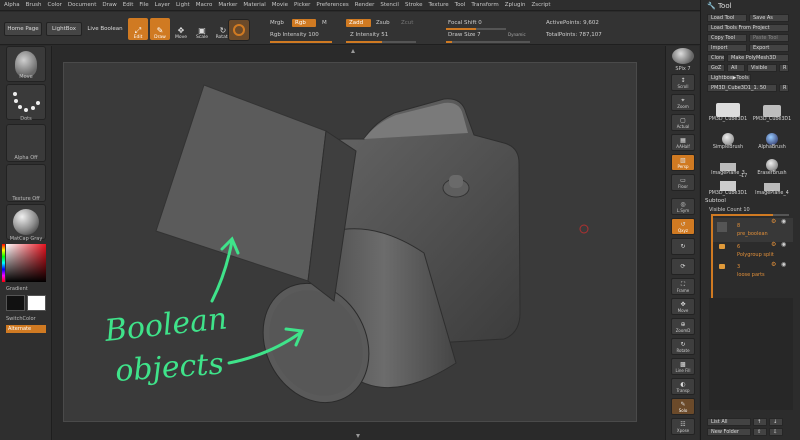 The height and width of the screenshot is (440, 800). Describe the element at coordinates (15, 303) in the screenshot. I see `main-color-swatch` at that location.